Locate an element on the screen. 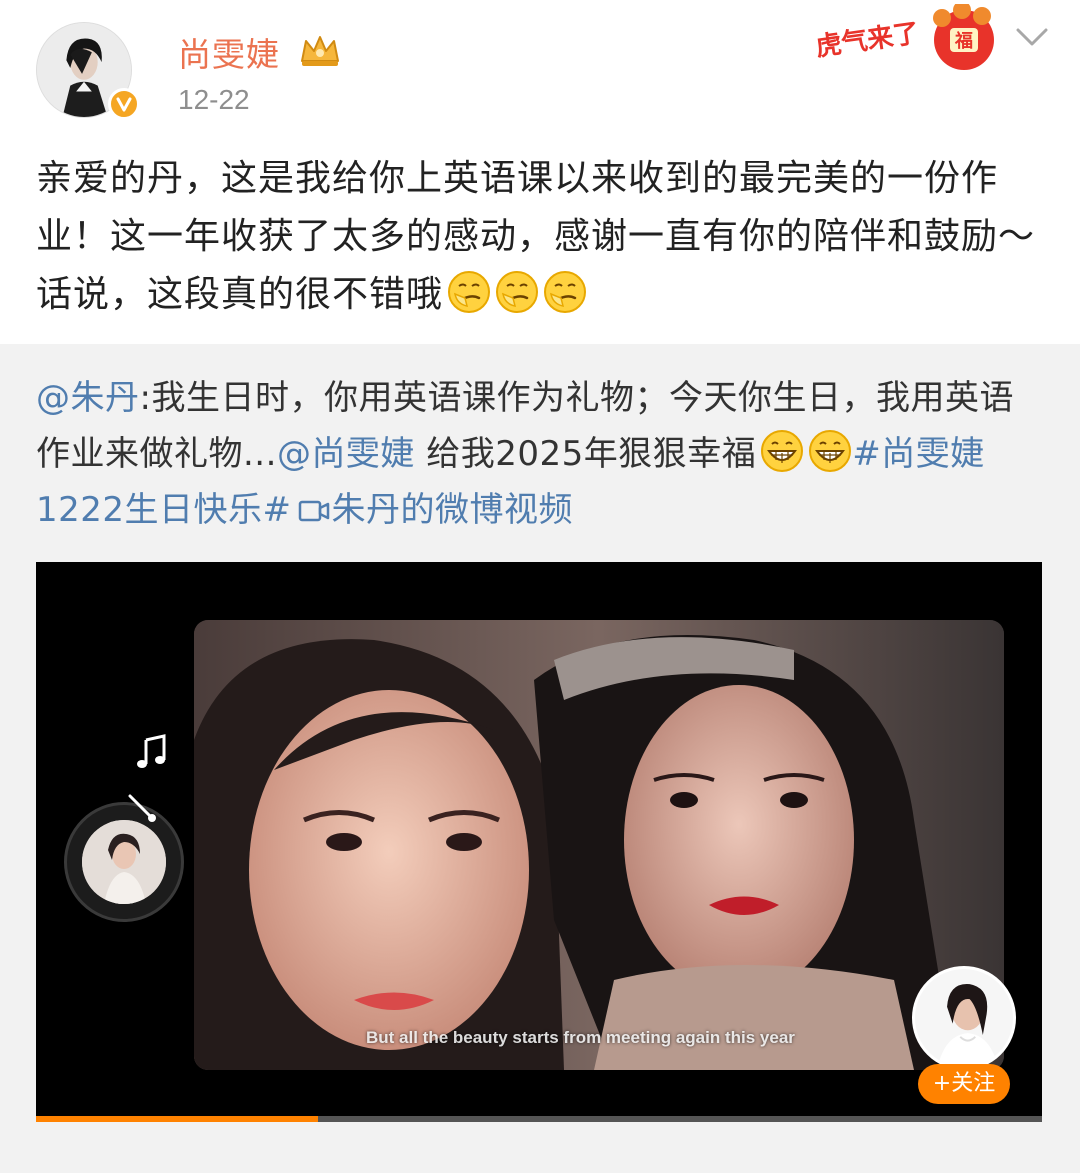 The width and height of the screenshot is (1080, 1173). music-disc-cover is located at coordinates (124, 862).